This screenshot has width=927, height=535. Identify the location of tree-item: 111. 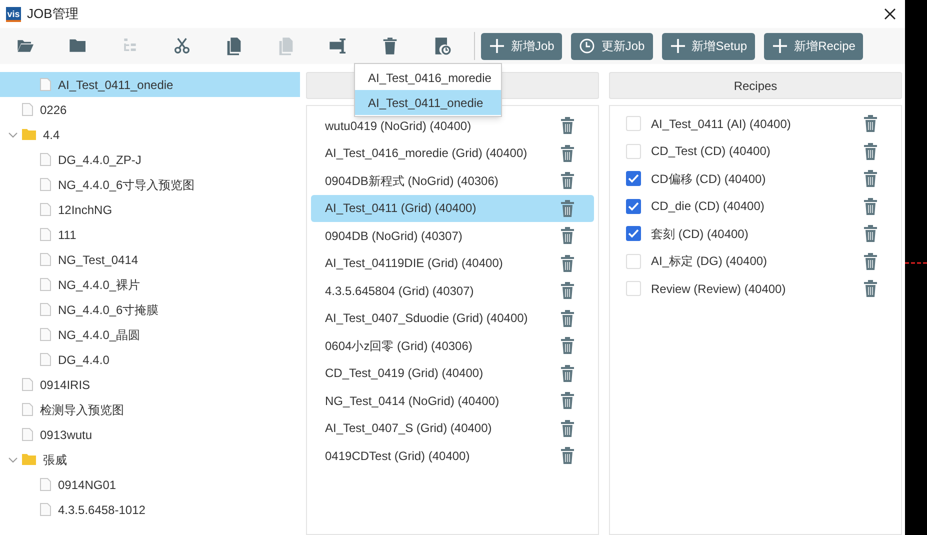
(150, 234).